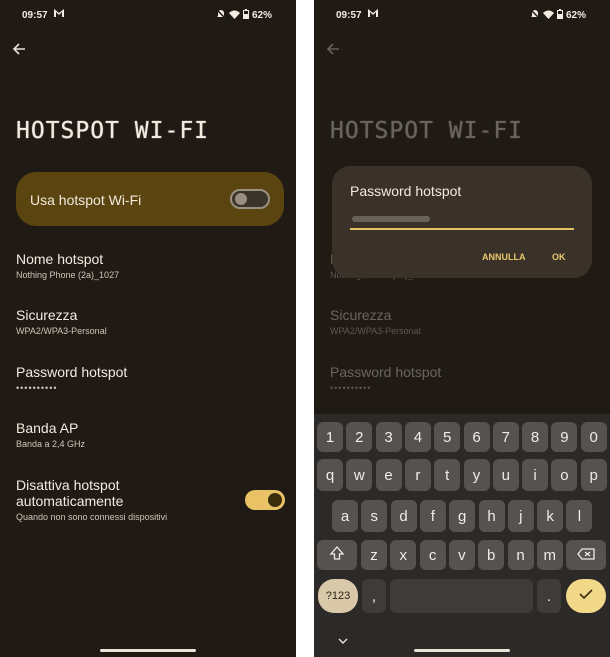  I want to click on shift-key, so click(337, 555).